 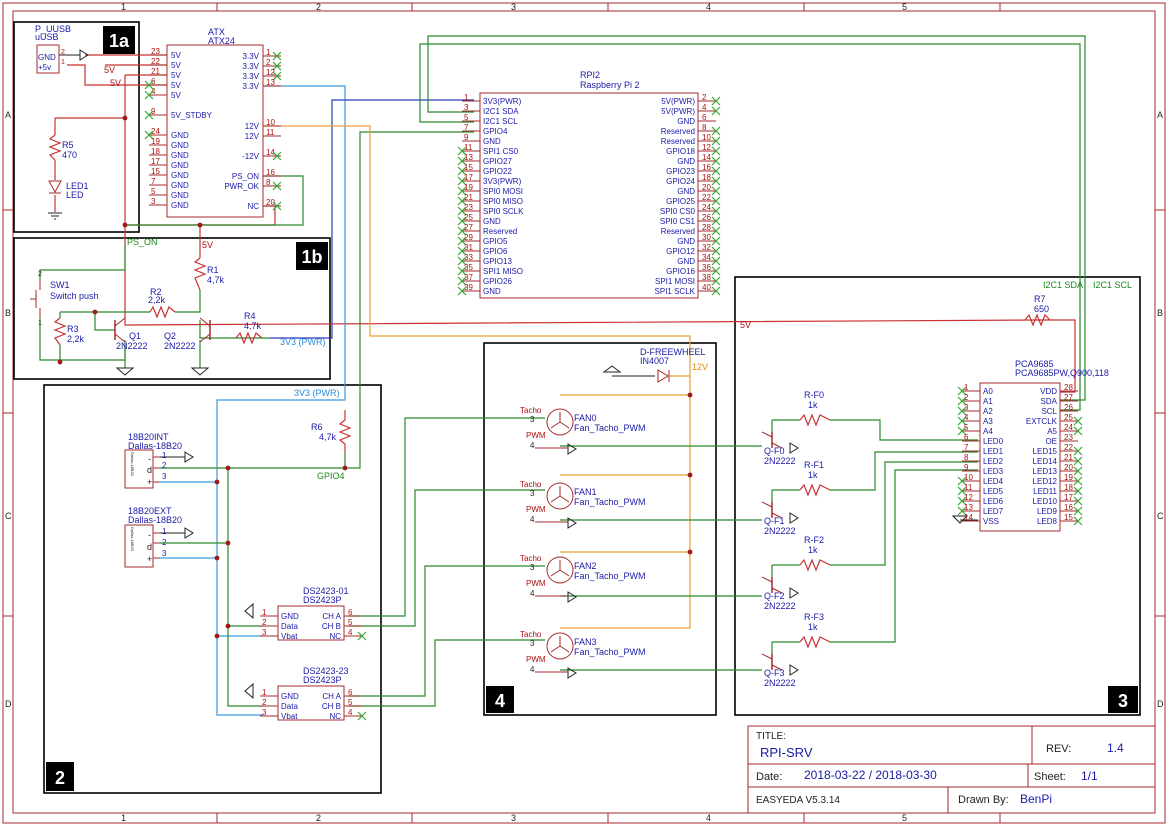 I want to click on pca-pin-label: LED12, so click(x=1045, y=481).